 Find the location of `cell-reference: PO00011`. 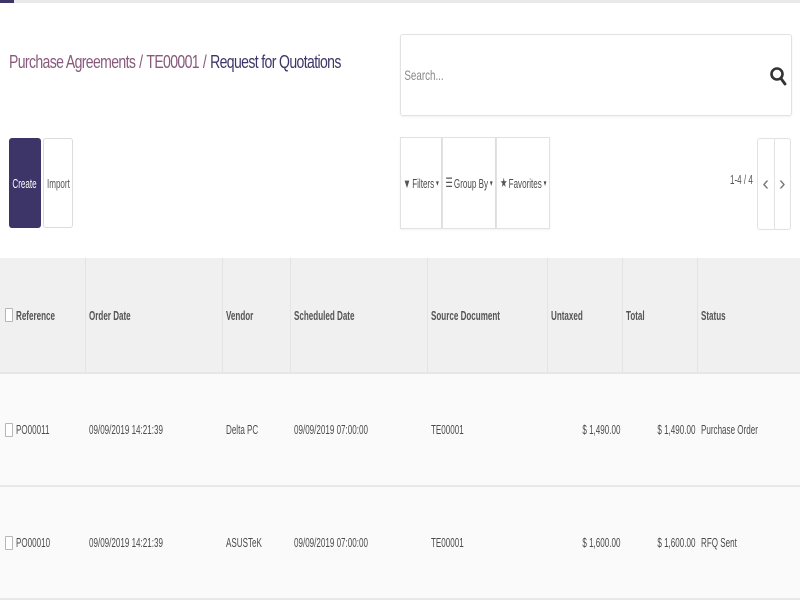

cell-reference: PO00011 is located at coordinates (33, 429).